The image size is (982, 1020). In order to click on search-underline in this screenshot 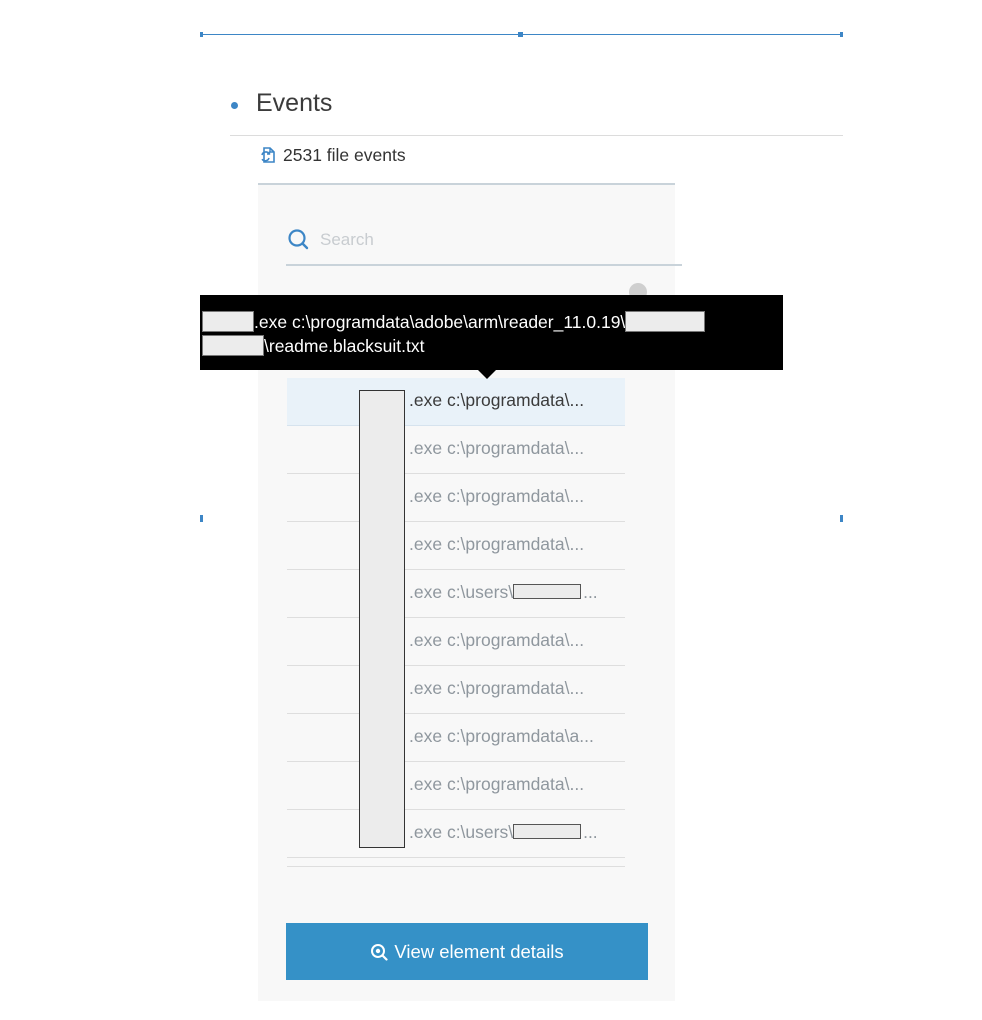, I will do `click(484, 265)`.